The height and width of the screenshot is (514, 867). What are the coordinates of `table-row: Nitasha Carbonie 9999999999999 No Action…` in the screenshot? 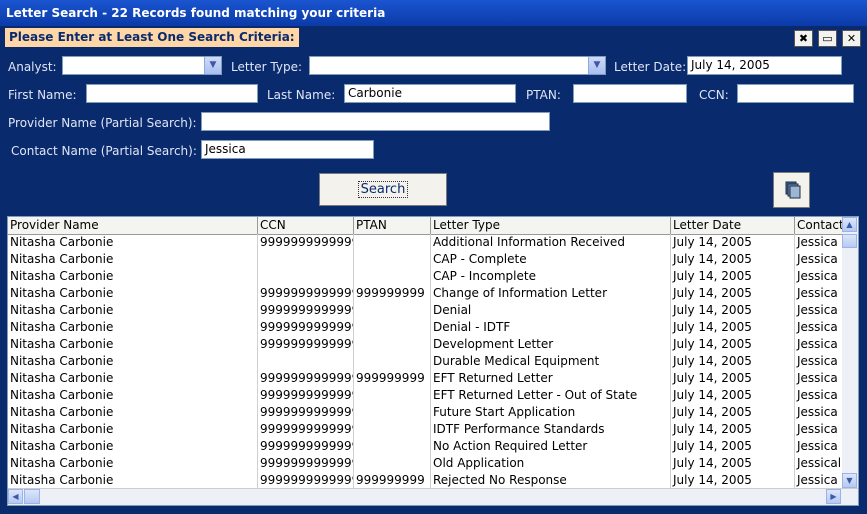 It's located at (426, 446).